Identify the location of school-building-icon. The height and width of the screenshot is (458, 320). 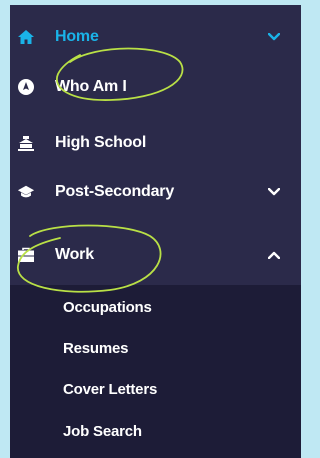
(26, 143).